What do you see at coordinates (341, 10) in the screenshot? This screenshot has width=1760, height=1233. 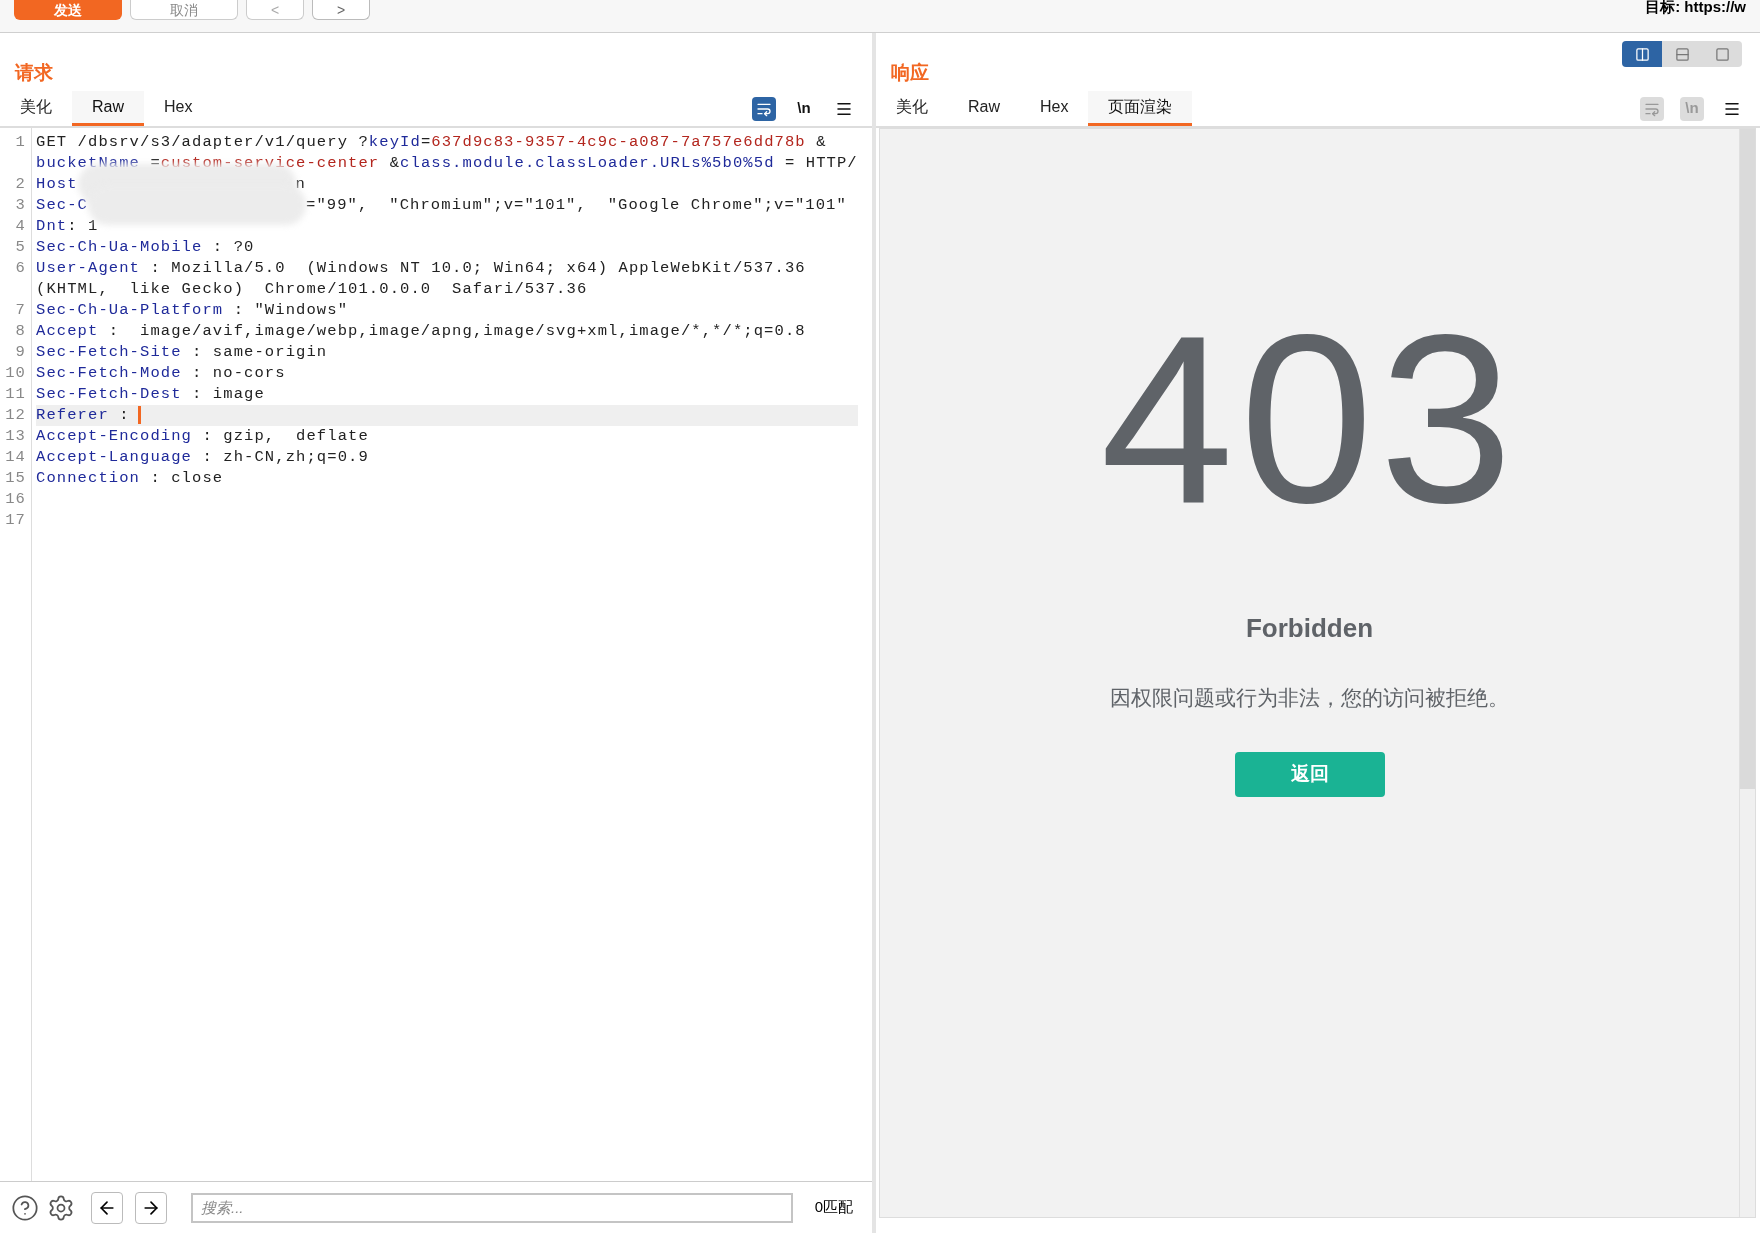 I see `forward-button: >` at bounding box center [341, 10].